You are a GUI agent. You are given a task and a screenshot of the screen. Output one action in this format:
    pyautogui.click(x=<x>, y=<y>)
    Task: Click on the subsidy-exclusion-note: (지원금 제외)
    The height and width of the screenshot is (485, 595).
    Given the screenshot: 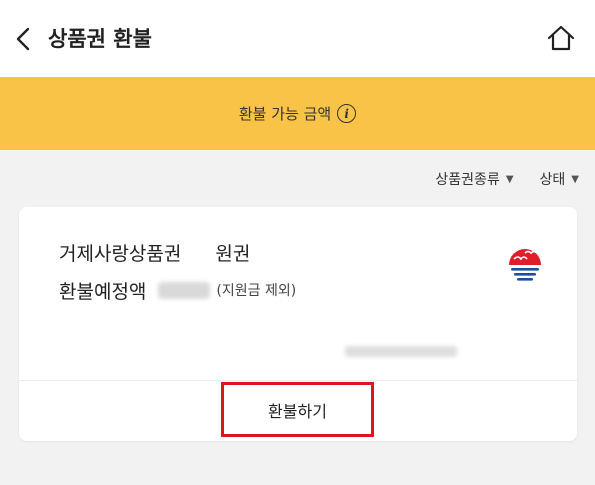 What is the action you would take?
    pyautogui.click(x=256, y=291)
    